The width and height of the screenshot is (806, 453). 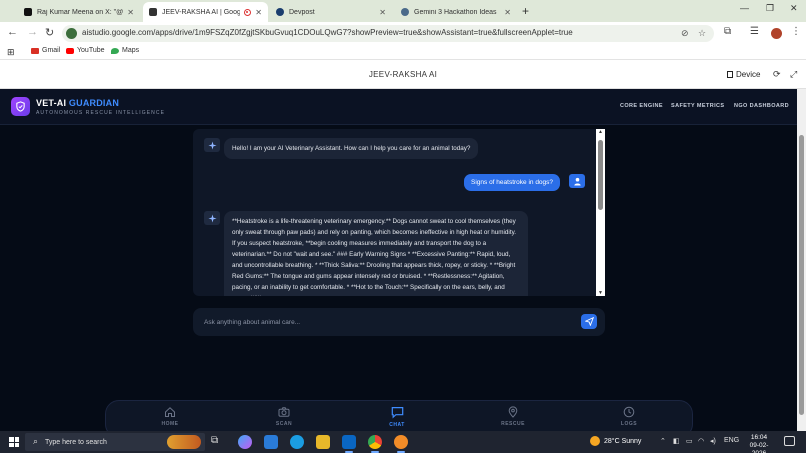 What do you see at coordinates (284, 424) in the screenshot?
I see `nav-label: SCAN` at bounding box center [284, 424].